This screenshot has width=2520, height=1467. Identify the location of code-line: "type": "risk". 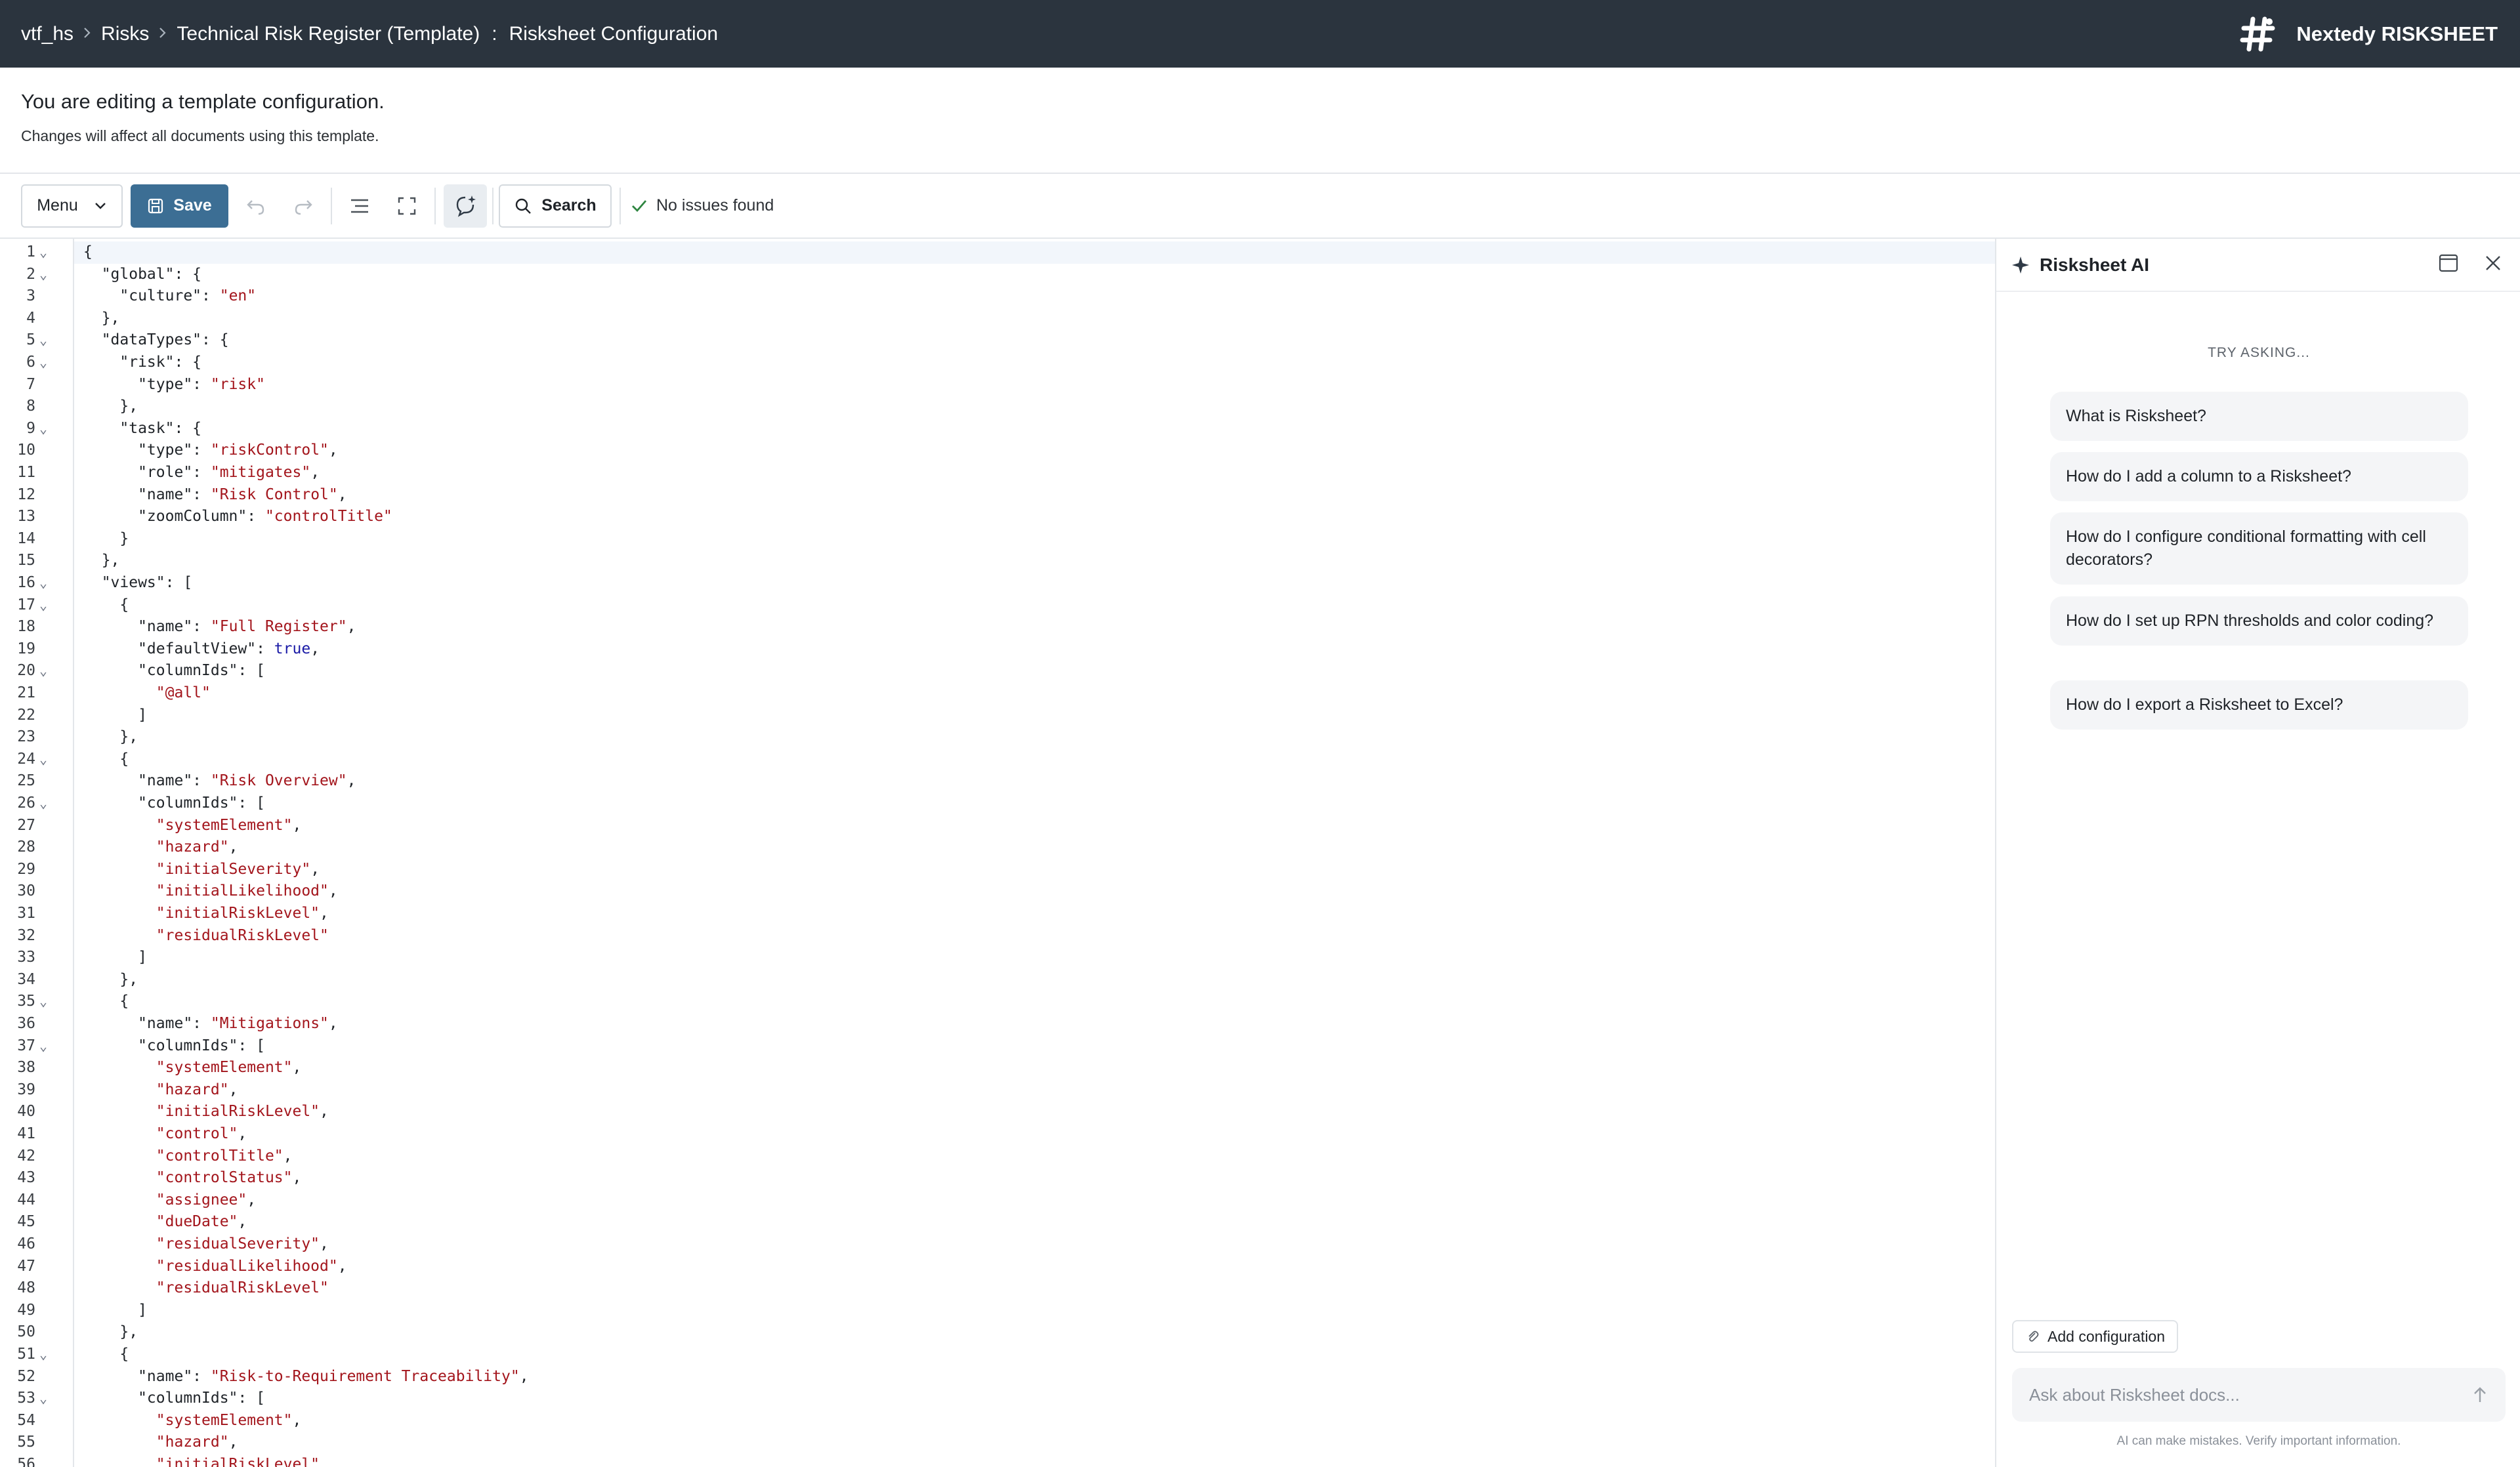
(174, 384).